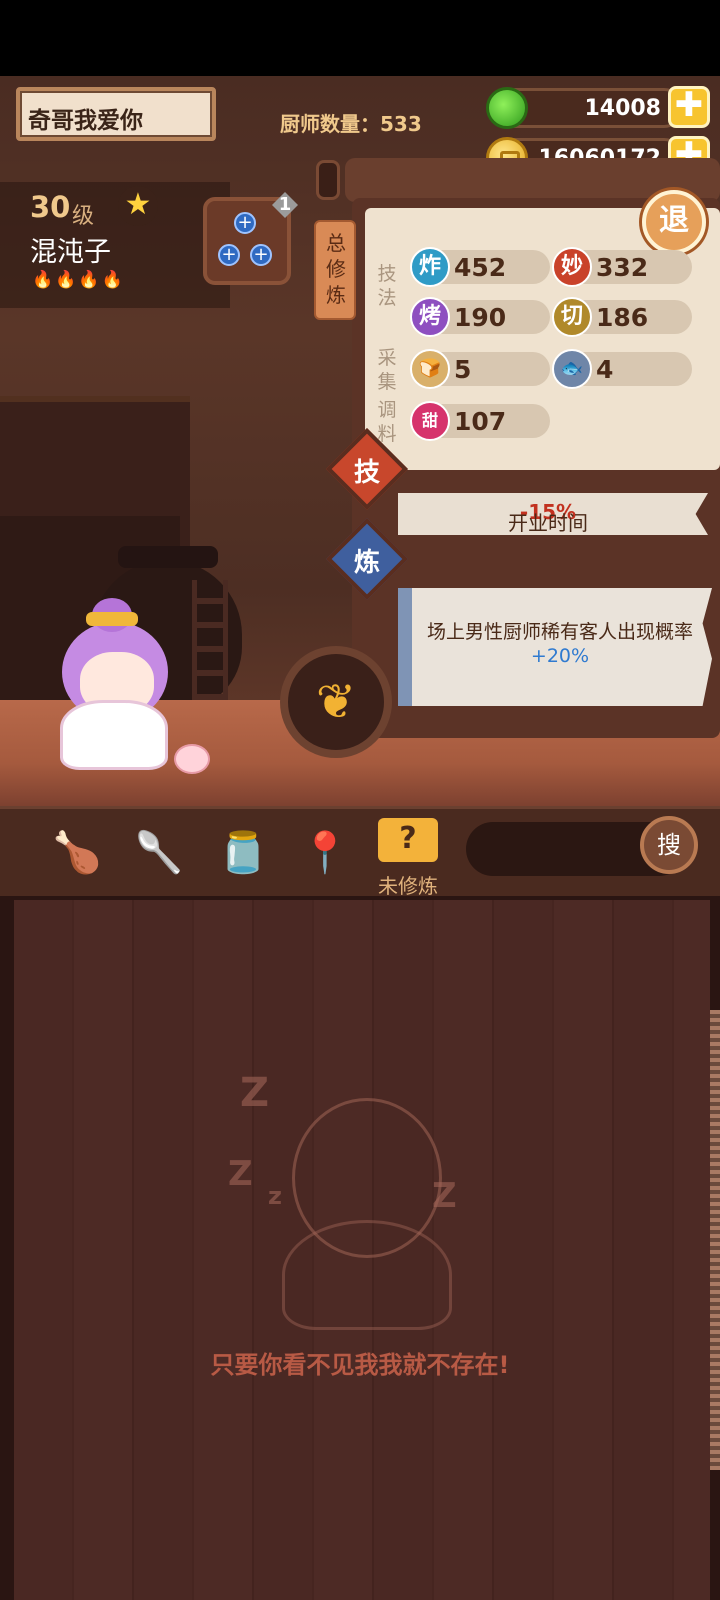 Image resolution: width=720 pixels, height=1600 pixels. Describe the element at coordinates (572, 317) in the screenshot. I see `cut-icon: 切` at that location.